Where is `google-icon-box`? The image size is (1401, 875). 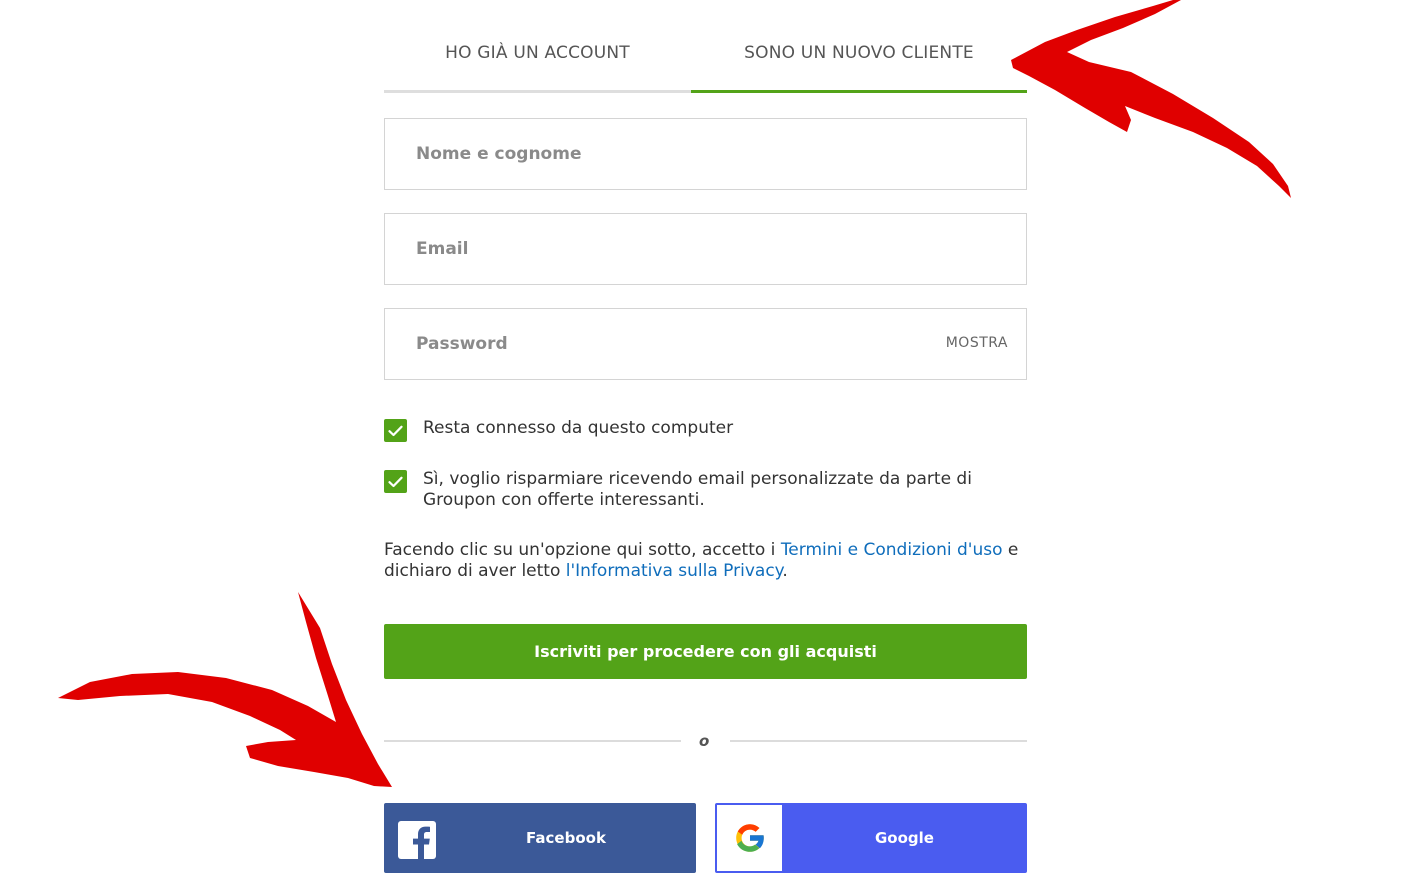
google-icon-box is located at coordinates (749, 838).